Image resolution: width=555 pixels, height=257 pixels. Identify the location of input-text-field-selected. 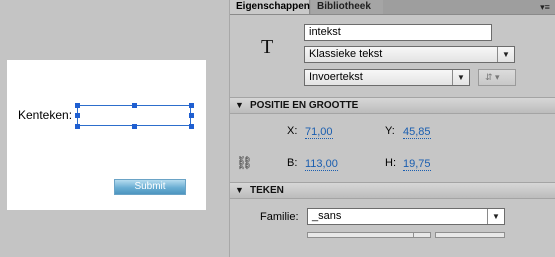
(134, 115).